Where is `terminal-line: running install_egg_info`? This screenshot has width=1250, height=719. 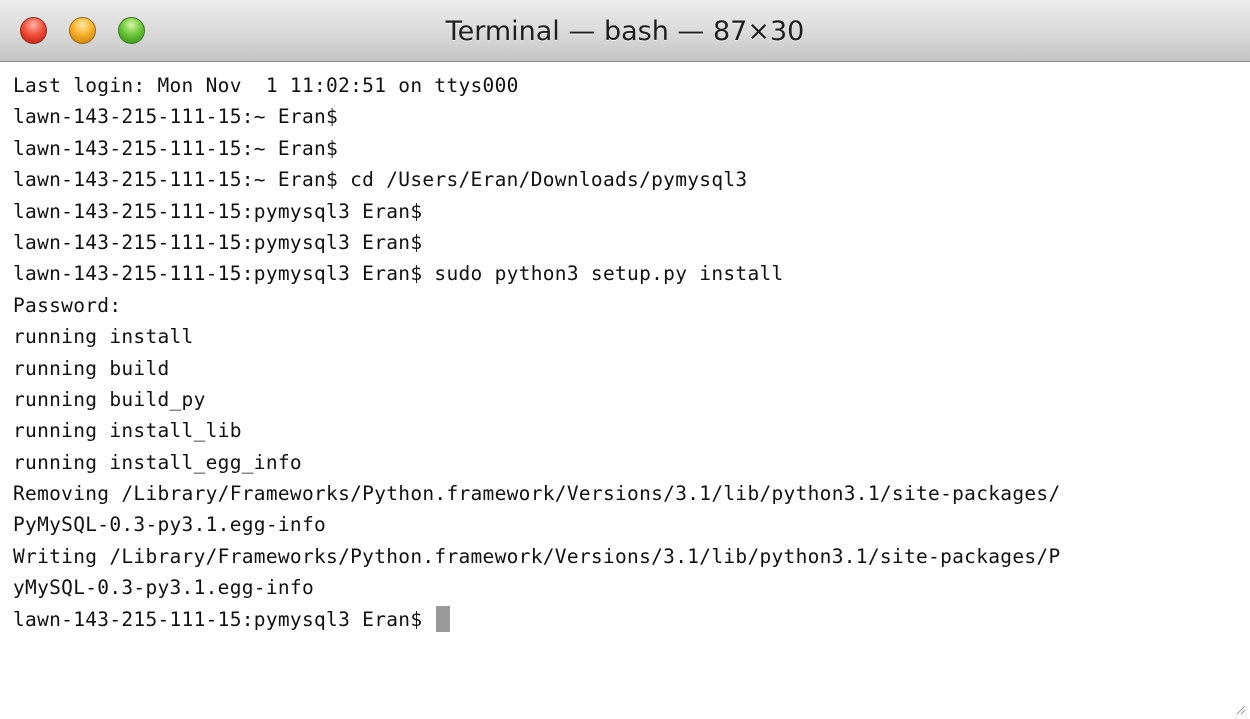
terminal-line: running install_egg_info is located at coordinates (157, 462).